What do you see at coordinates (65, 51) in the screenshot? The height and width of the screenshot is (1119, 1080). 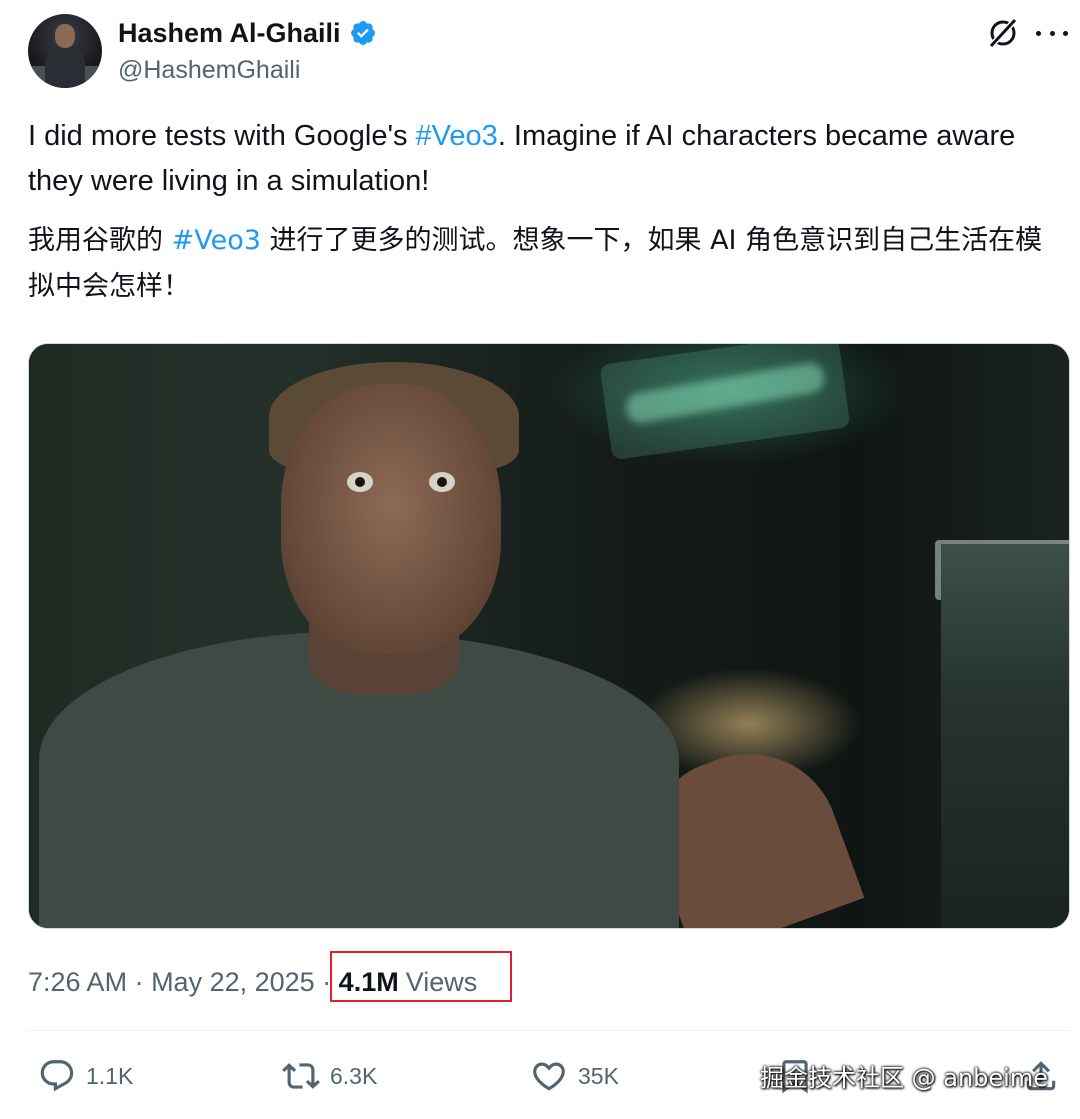 I see `avatar` at bounding box center [65, 51].